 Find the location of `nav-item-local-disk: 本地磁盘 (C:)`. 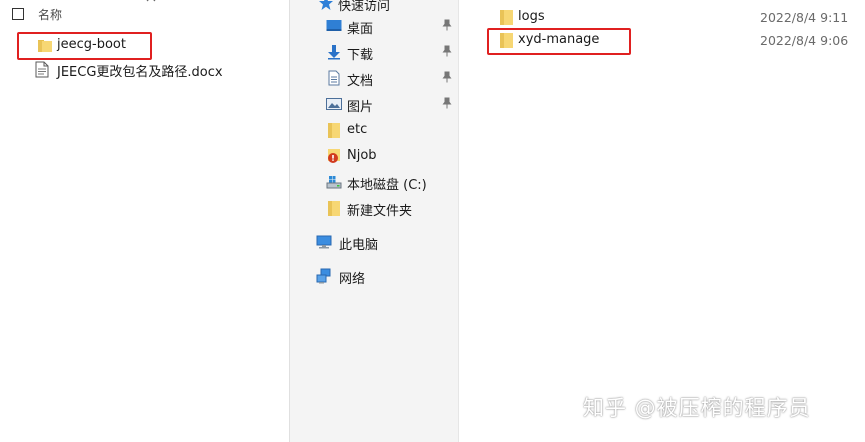

nav-item-local-disk: 本地磁盘 (C:) is located at coordinates (375, 182).